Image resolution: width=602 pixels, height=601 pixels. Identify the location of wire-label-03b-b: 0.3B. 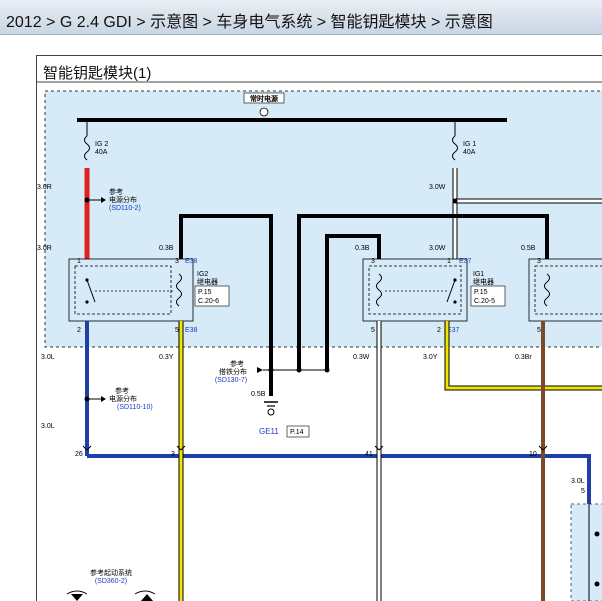
(362, 248).